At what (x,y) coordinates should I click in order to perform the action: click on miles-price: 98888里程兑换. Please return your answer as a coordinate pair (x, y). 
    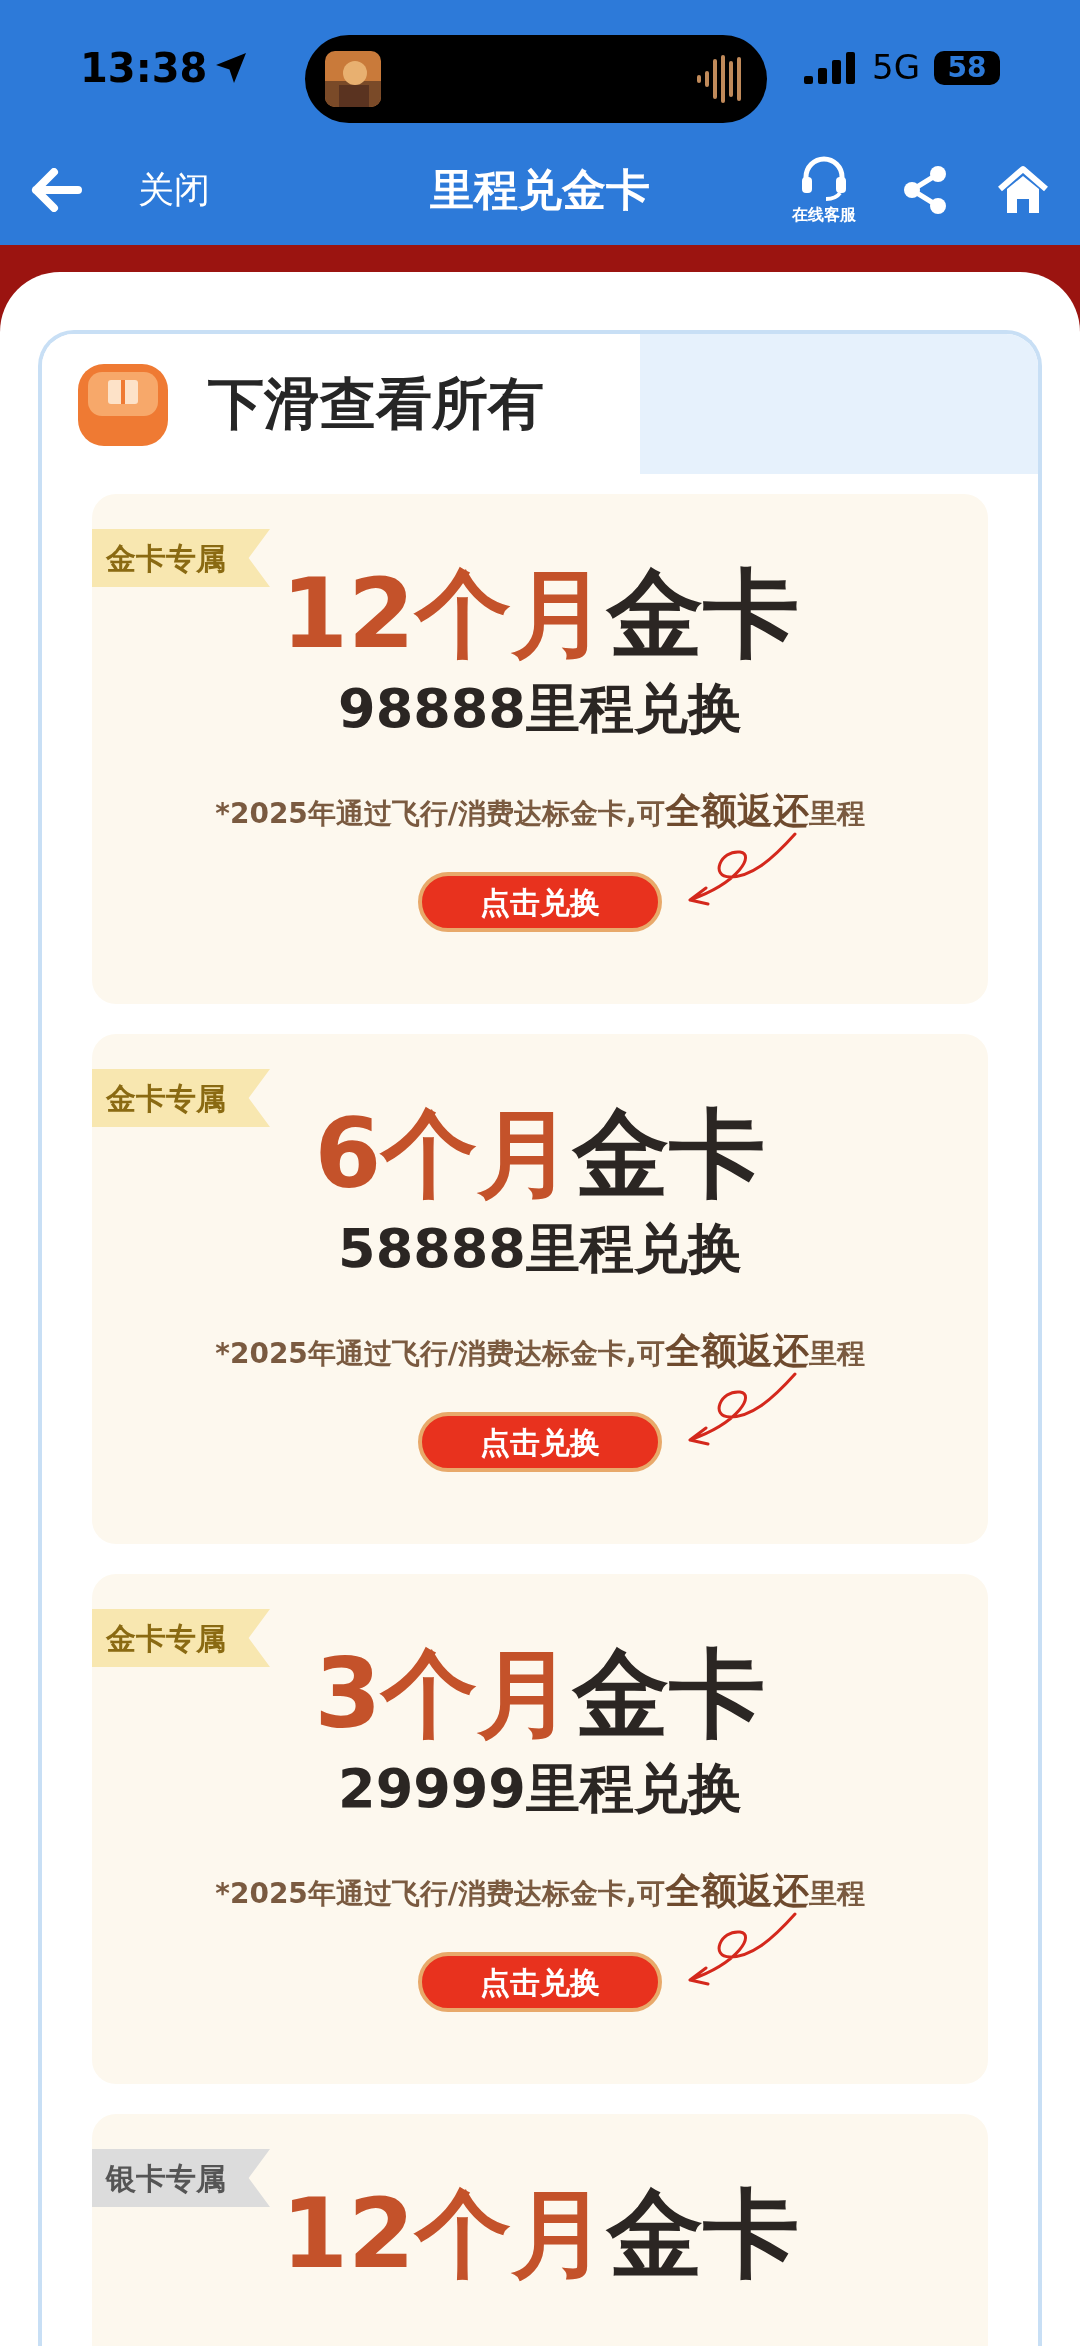
    Looking at the image, I should click on (540, 709).